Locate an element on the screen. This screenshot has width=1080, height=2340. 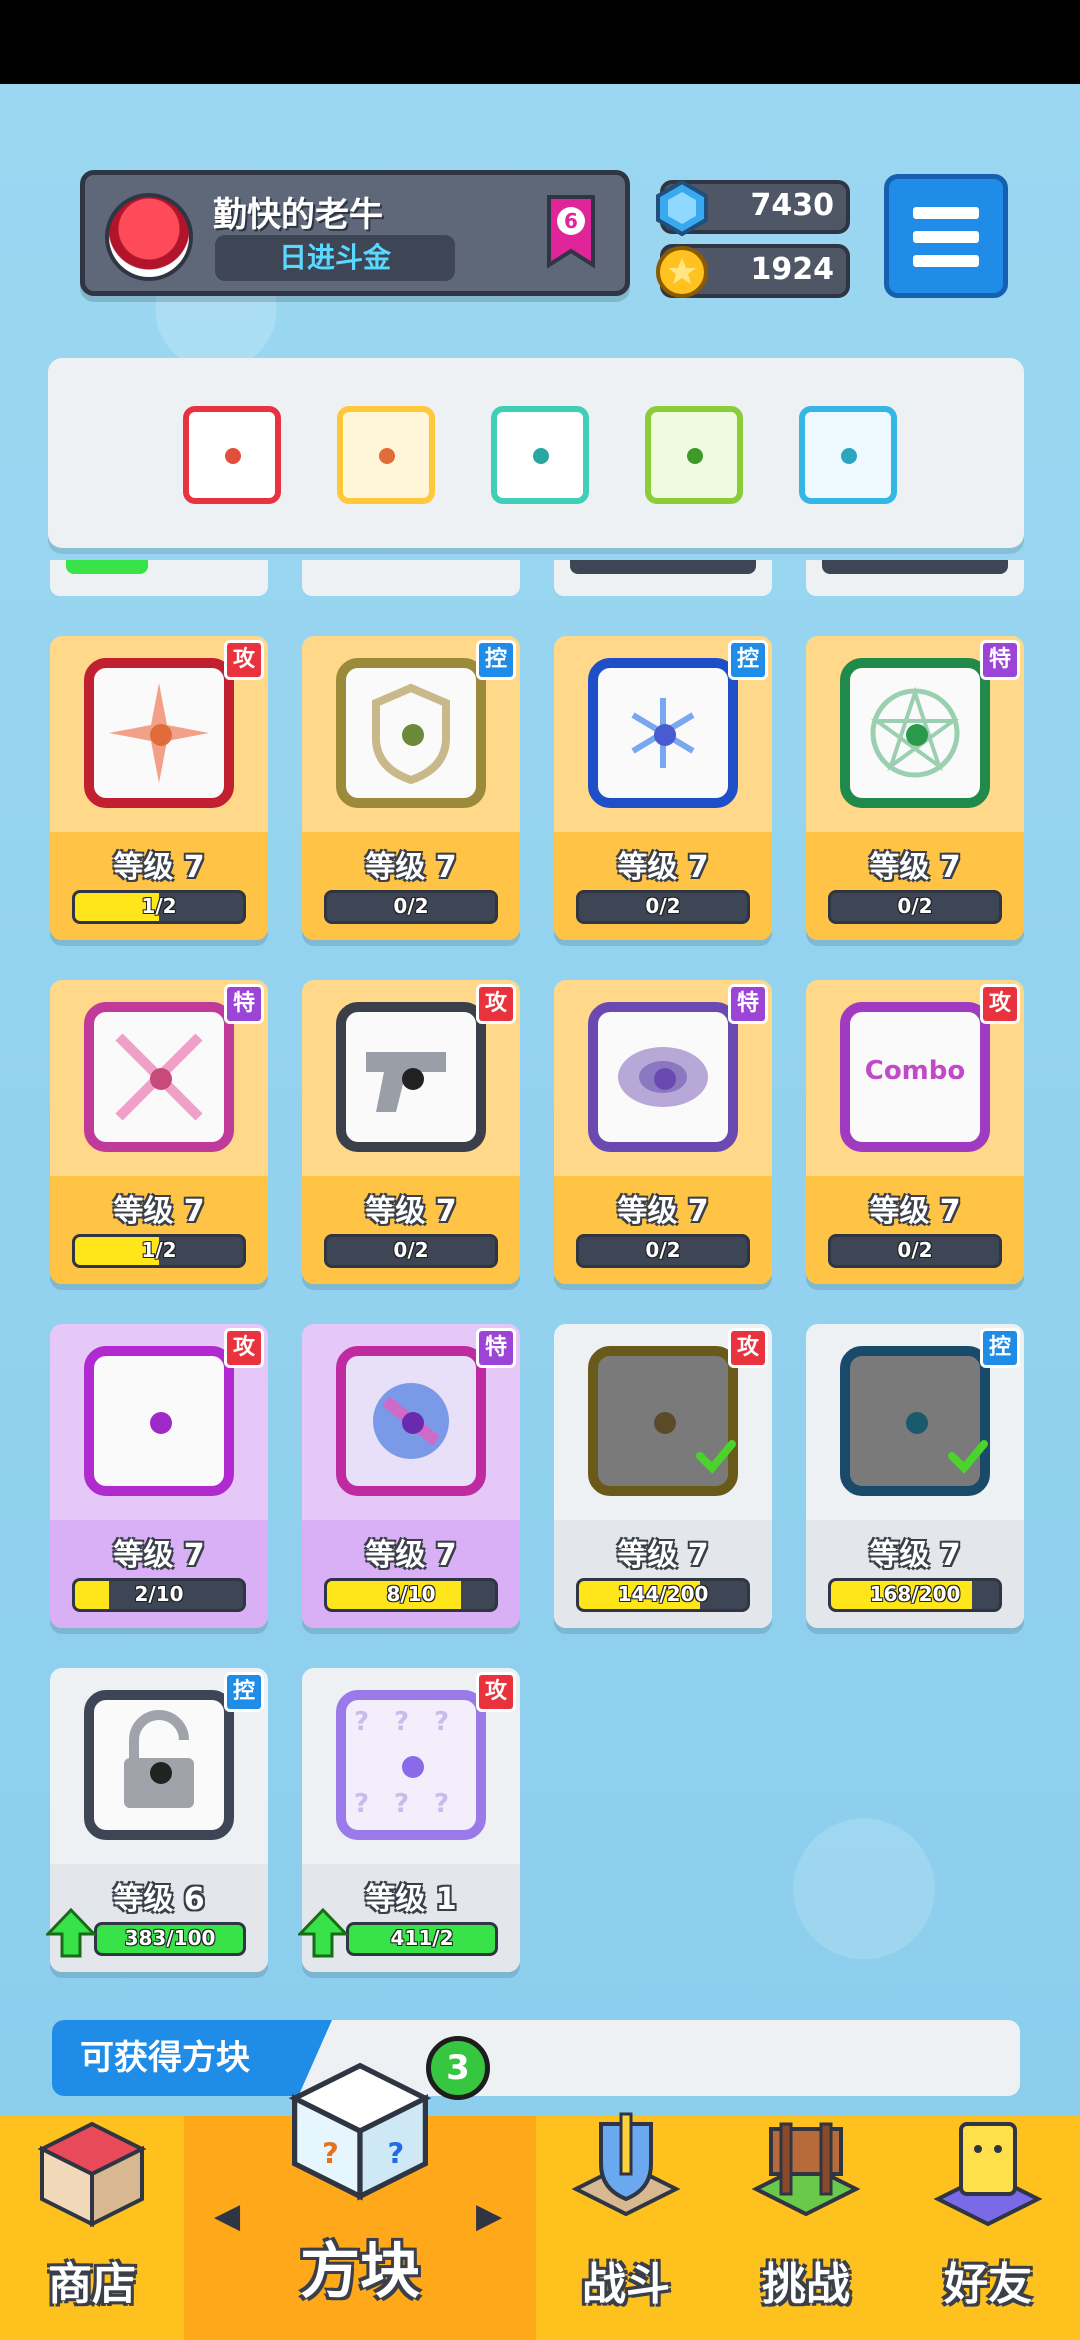
nav-challenge: 挑战 is located at coordinates (806, 2228).